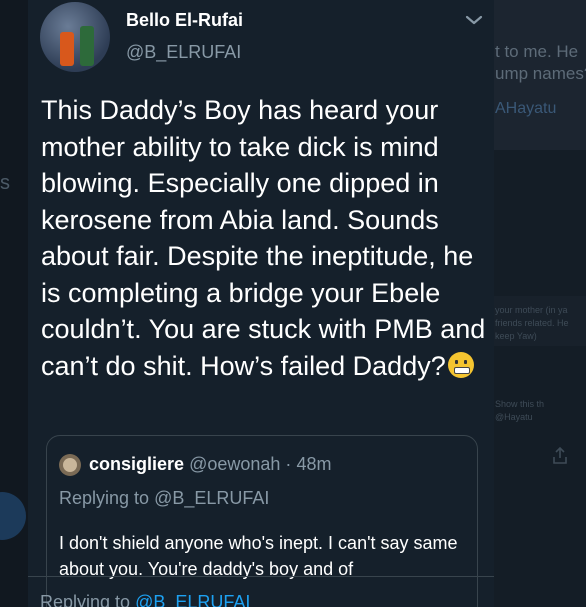 This screenshot has height=607, width=586. Describe the element at coordinates (104, 498) in the screenshot. I see `quoted-replying-prefix: Replying to` at that location.